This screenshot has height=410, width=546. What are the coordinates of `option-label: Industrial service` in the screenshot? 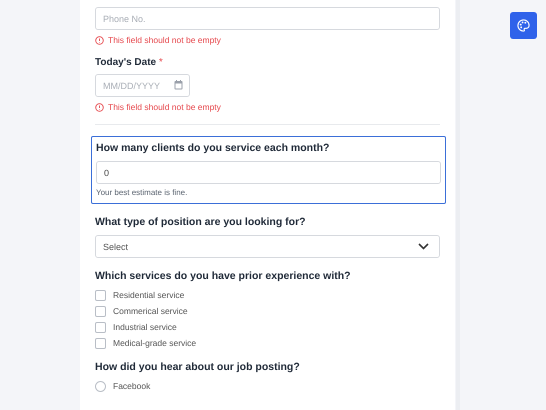 It's located at (145, 327).